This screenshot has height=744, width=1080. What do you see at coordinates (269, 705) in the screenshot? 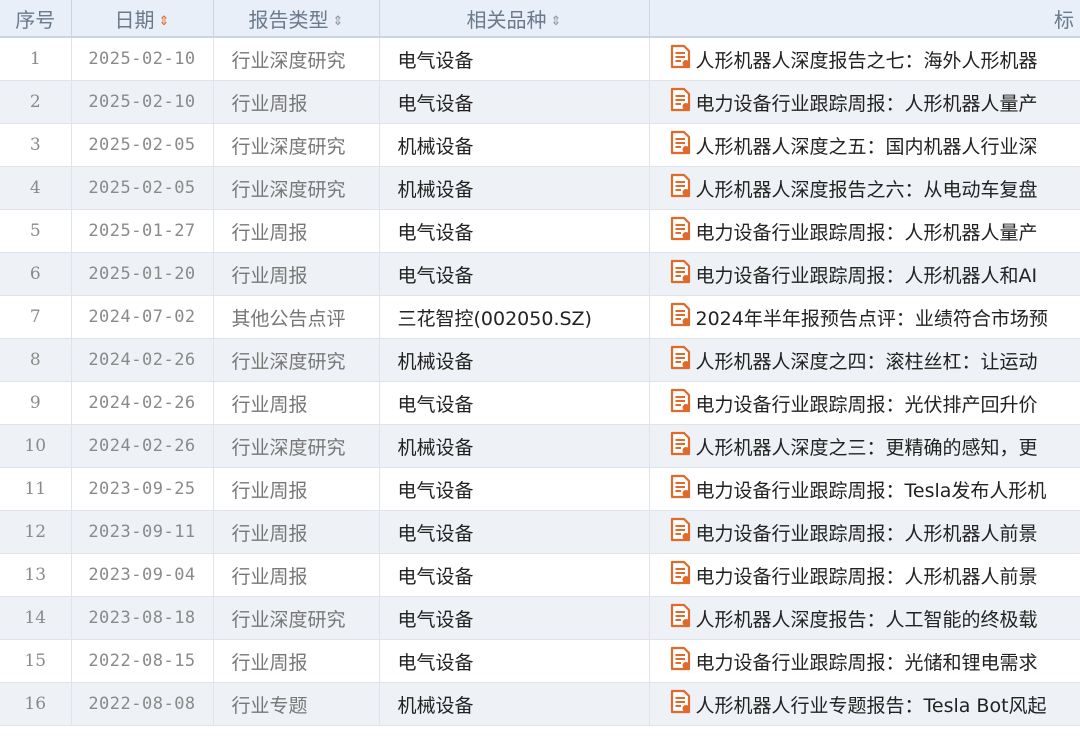
I see `cell-text: 行业专题` at bounding box center [269, 705].